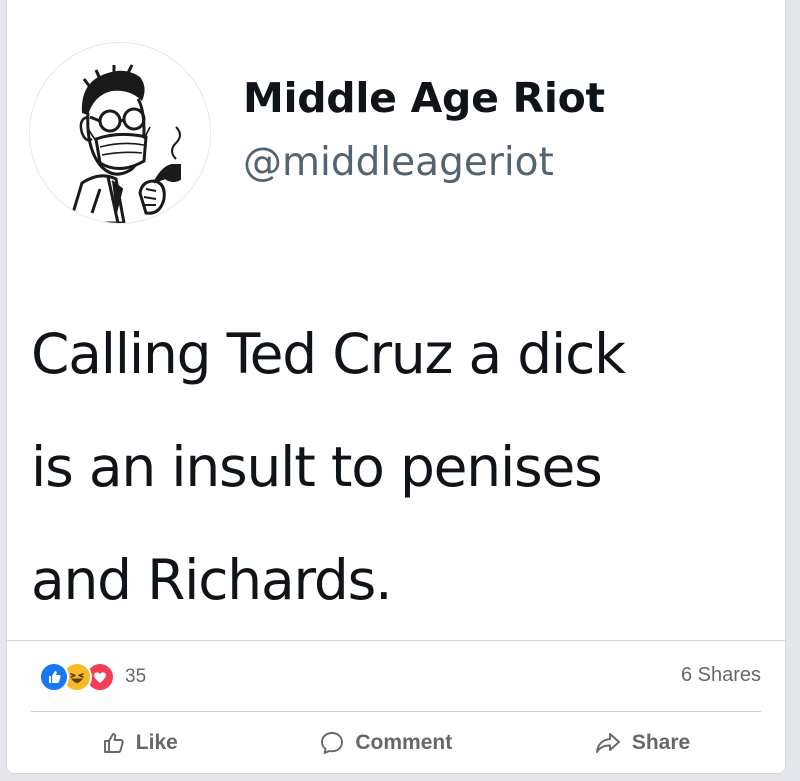 This screenshot has height=781, width=800. What do you see at coordinates (54, 677) in the screenshot?
I see `like-icon` at bounding box center [54, 677].